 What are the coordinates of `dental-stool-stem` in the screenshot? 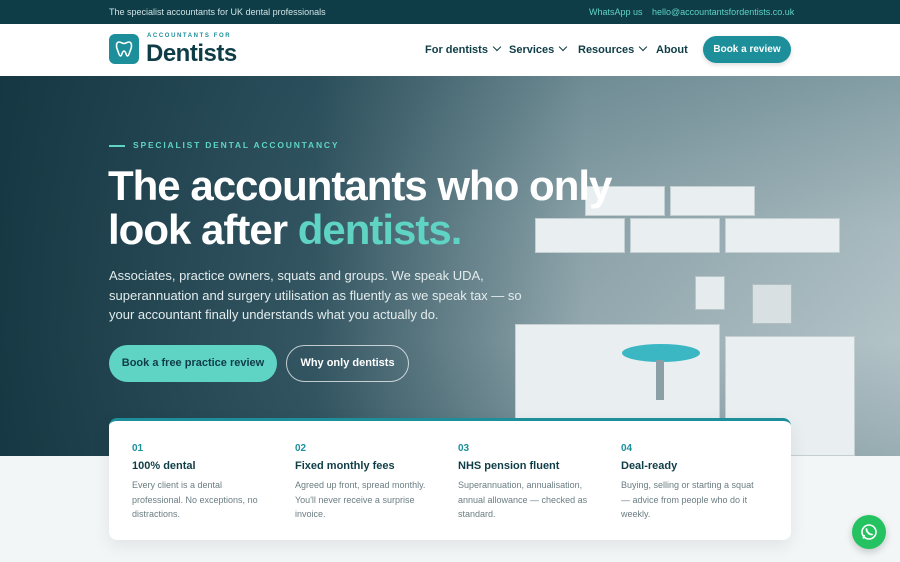 It's located at (660, 380).